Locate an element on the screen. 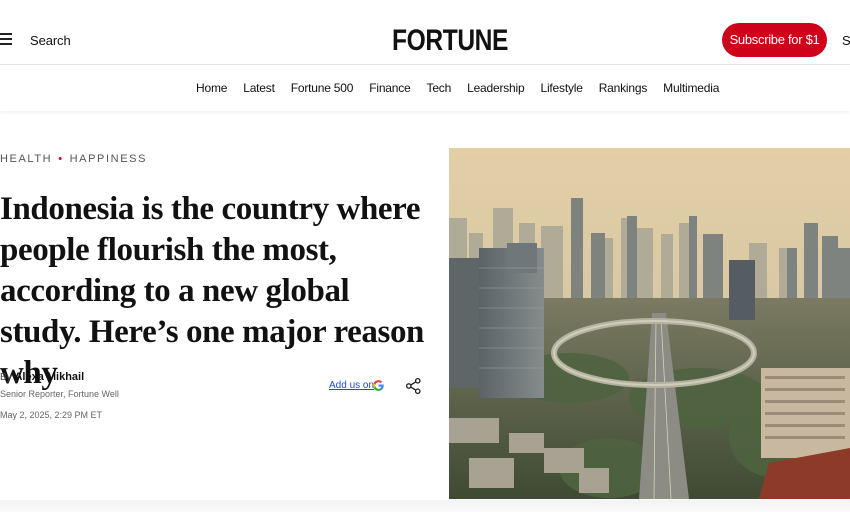  article-categories: HEALTH • HAPPINESS is located at coordinates (73, 159).